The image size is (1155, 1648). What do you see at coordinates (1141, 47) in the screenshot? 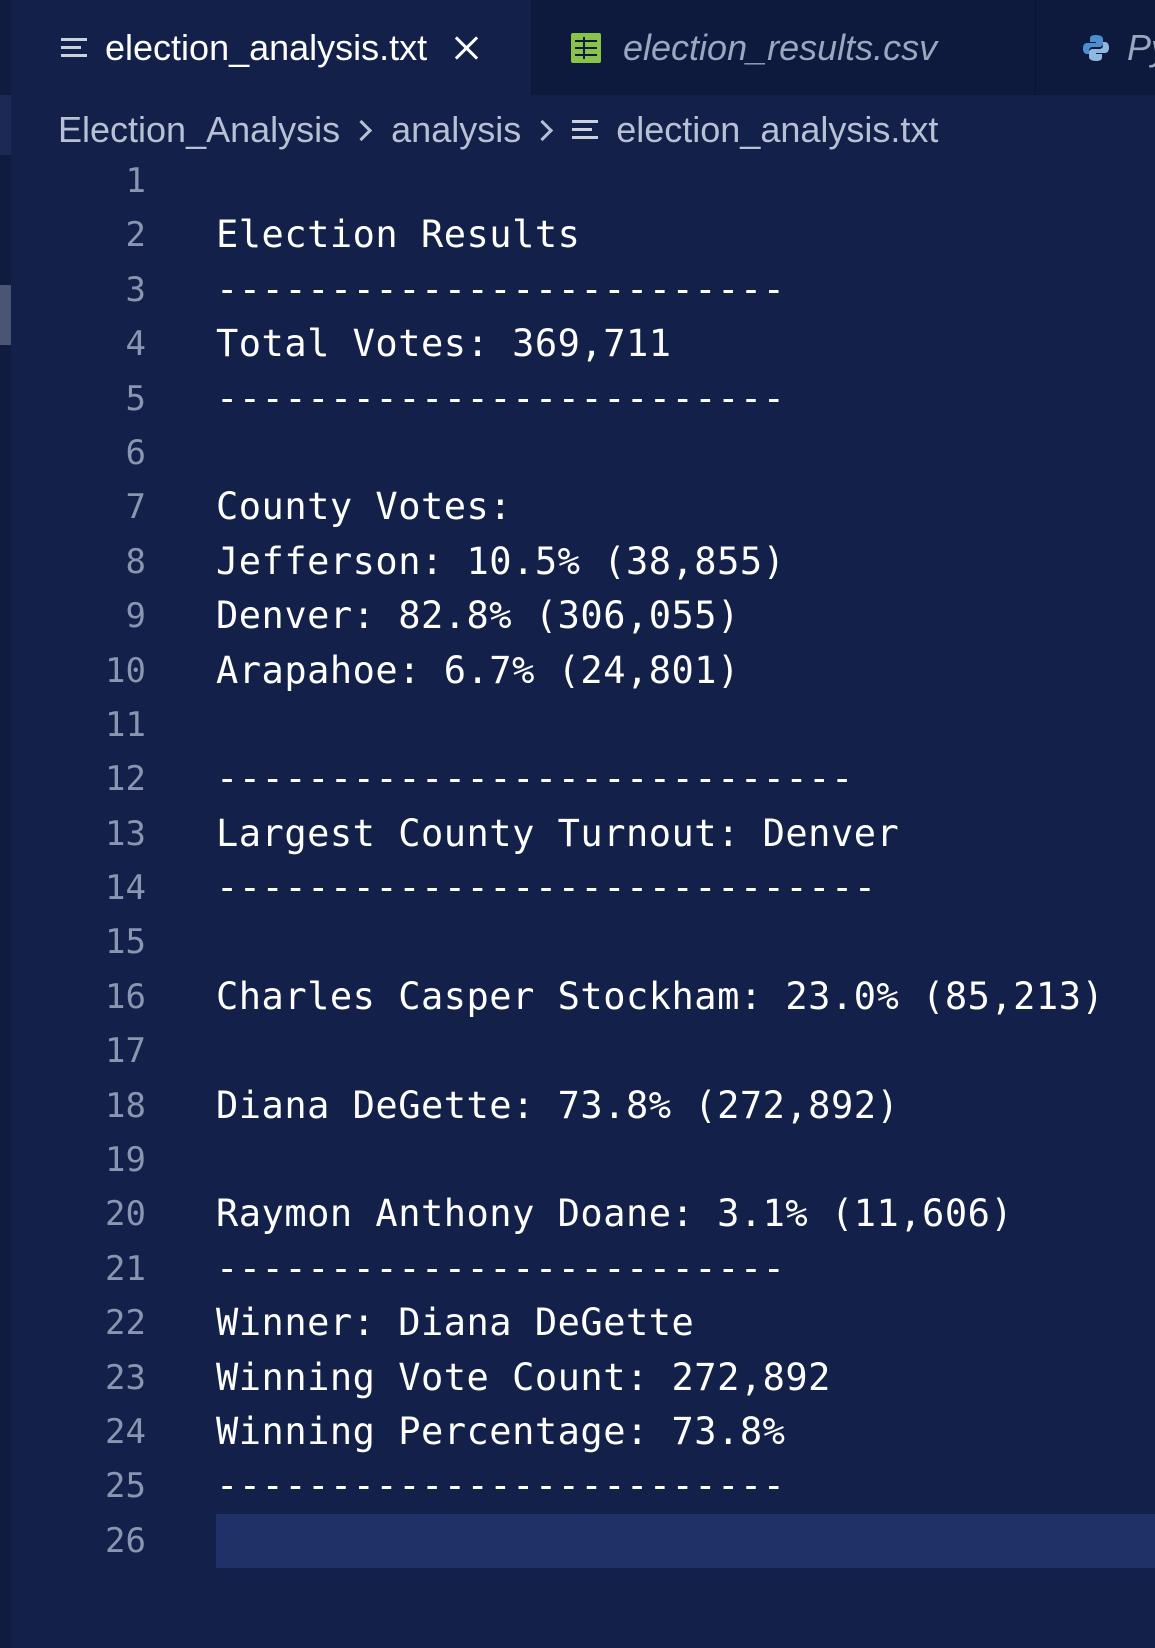
I see `tab-label: Py` at bounding box center [1141, 47].